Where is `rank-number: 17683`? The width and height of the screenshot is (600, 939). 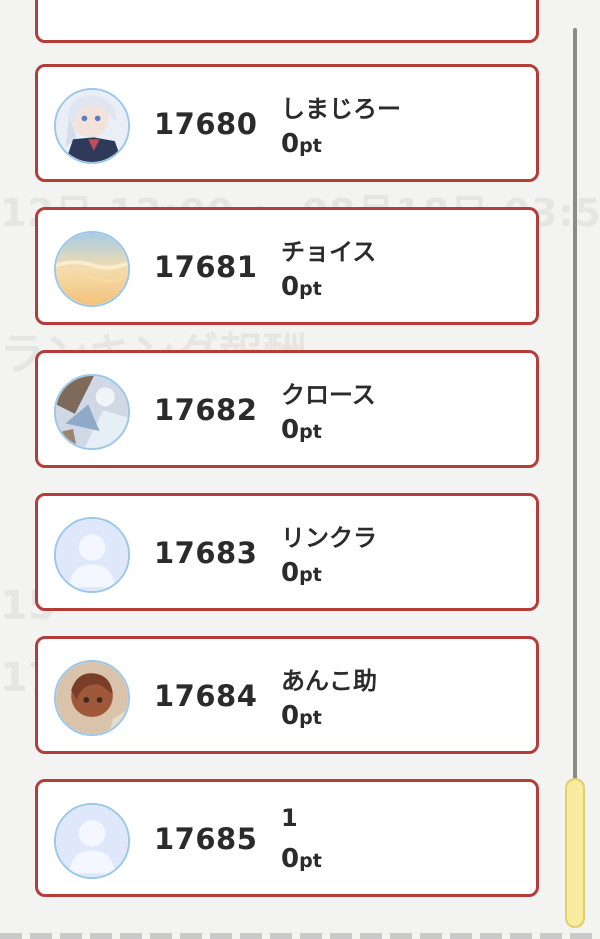
rank-number: 17683 is located at coordinates (206, 553).